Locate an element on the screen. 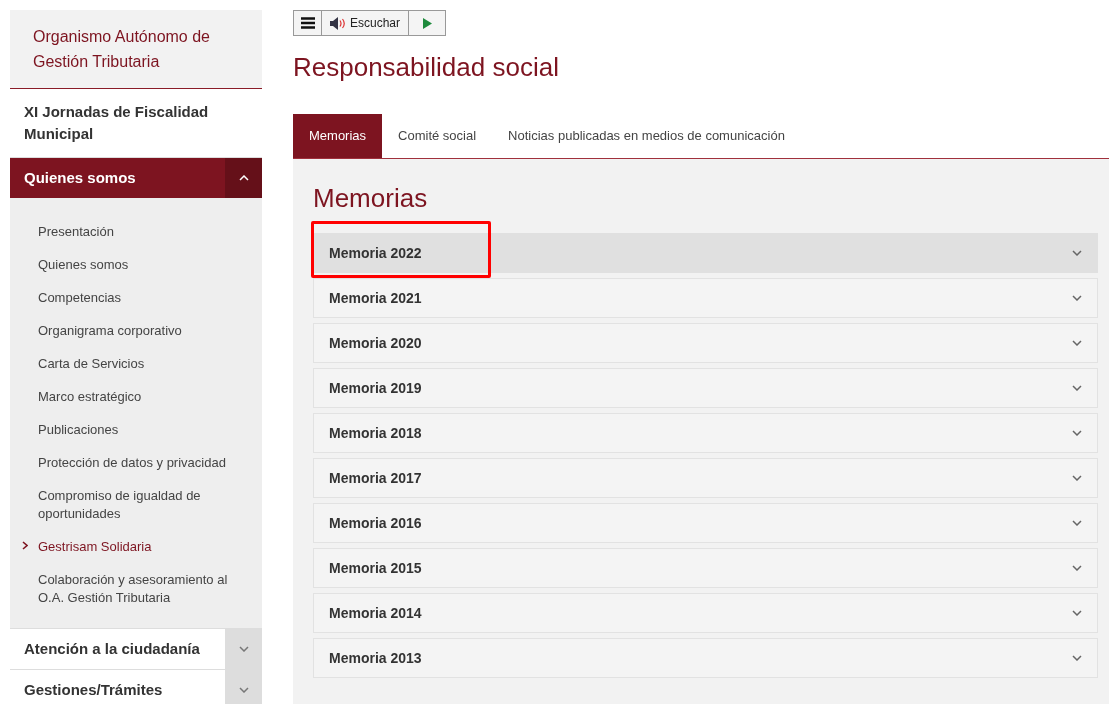  submenu-item: Publicaciones is located at coordinates (78, 429).